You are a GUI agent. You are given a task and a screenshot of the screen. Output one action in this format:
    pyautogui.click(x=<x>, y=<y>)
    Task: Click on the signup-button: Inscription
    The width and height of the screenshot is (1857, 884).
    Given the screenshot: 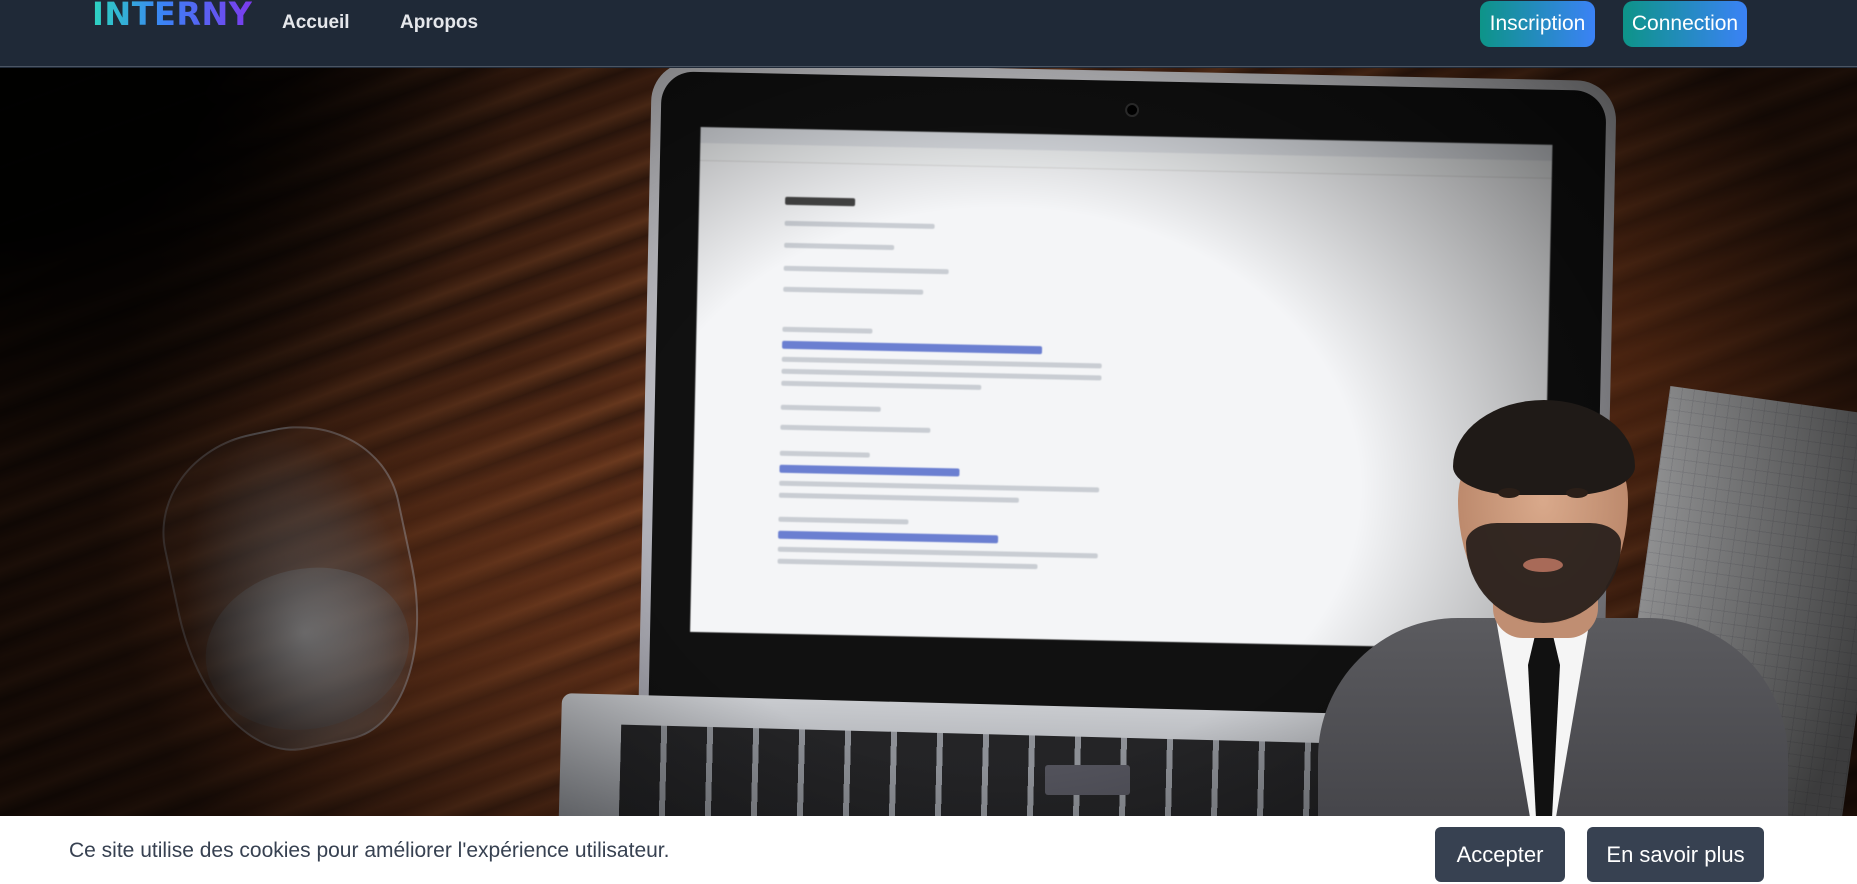 What is the action you would take?
    pyautogui.click(x=1537, y=24)
    